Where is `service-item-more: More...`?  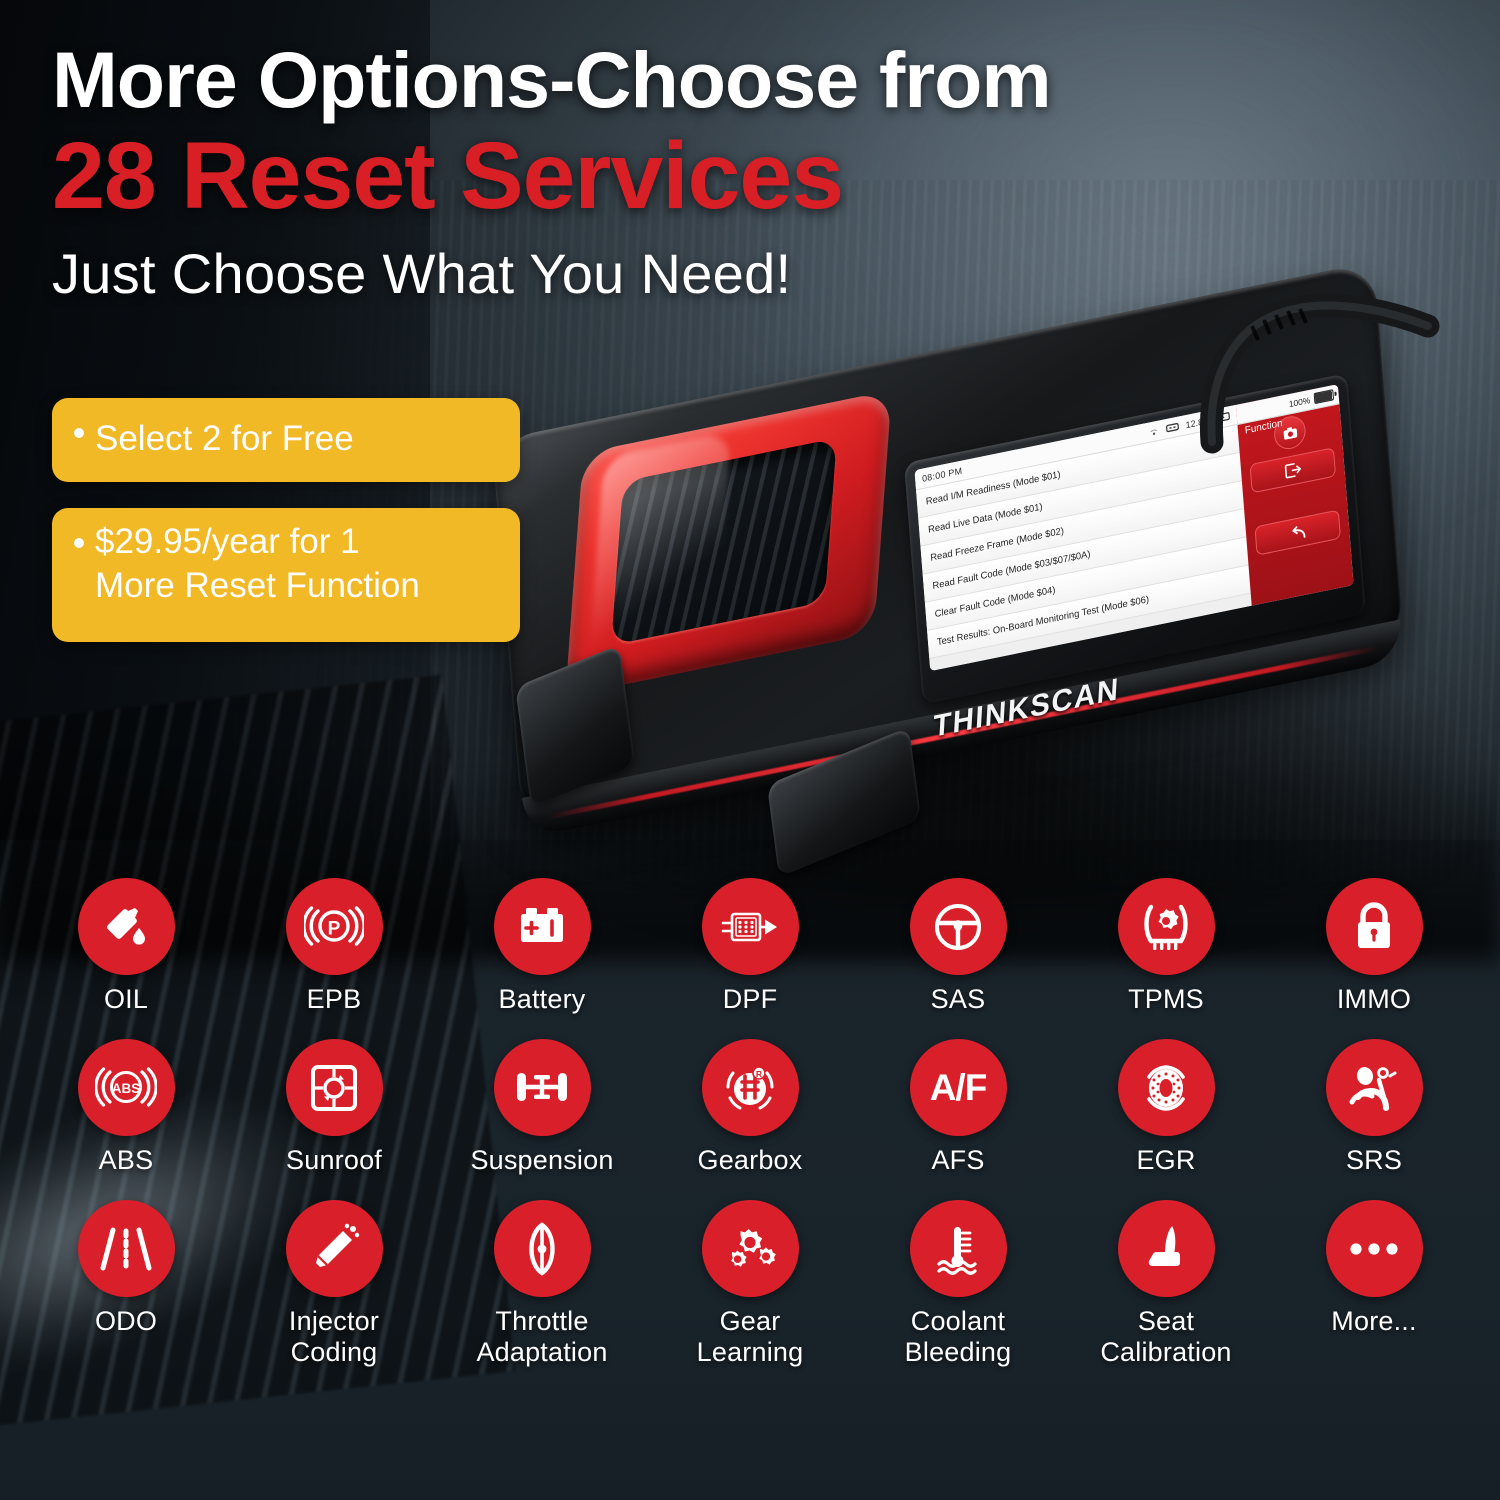 service-item-more: More... is located at coordinates (1374, 1284).